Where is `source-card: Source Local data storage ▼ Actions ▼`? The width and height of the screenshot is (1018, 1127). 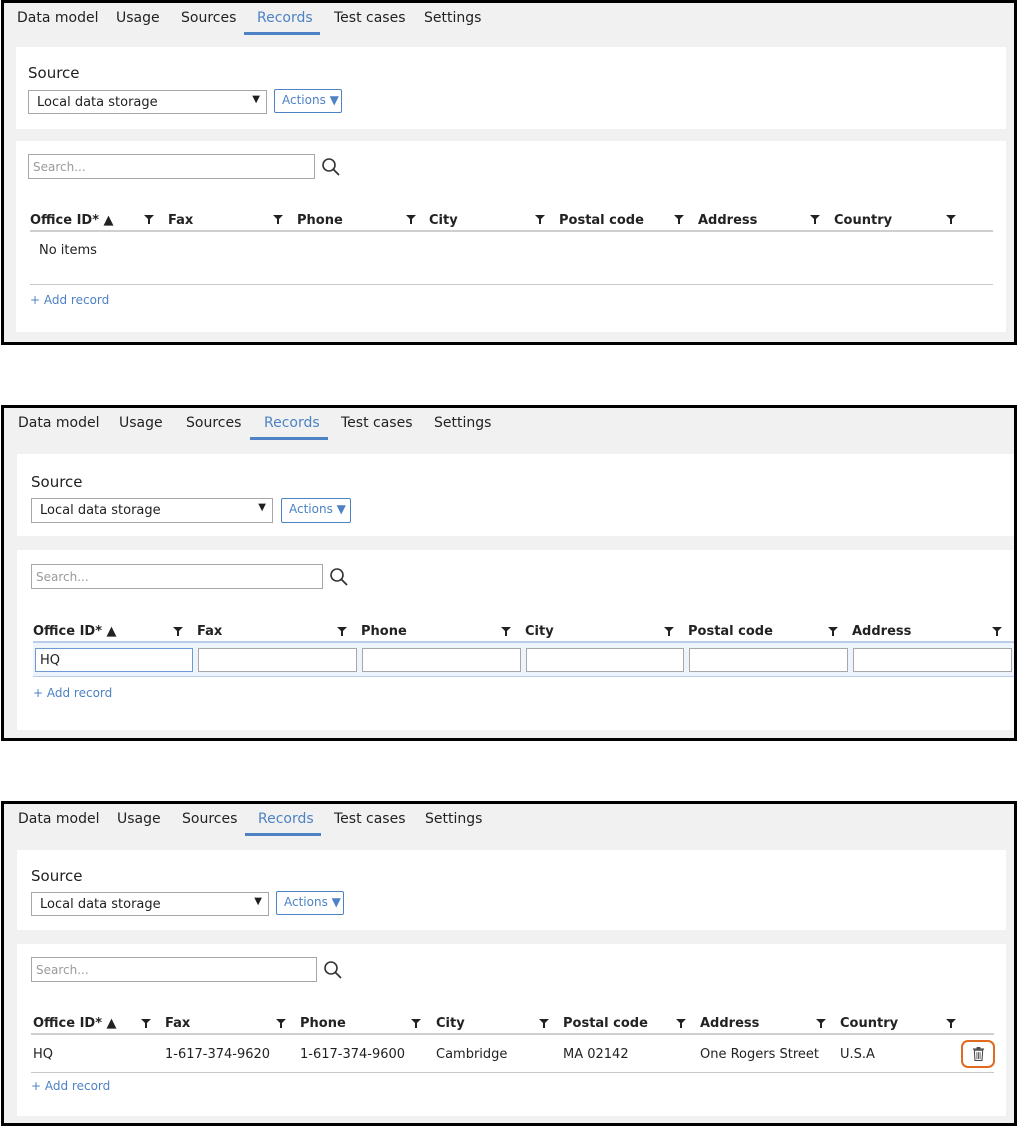
source-card: Source Local data storage ▼ Actions ▼ is located at coordinates (511, 890).